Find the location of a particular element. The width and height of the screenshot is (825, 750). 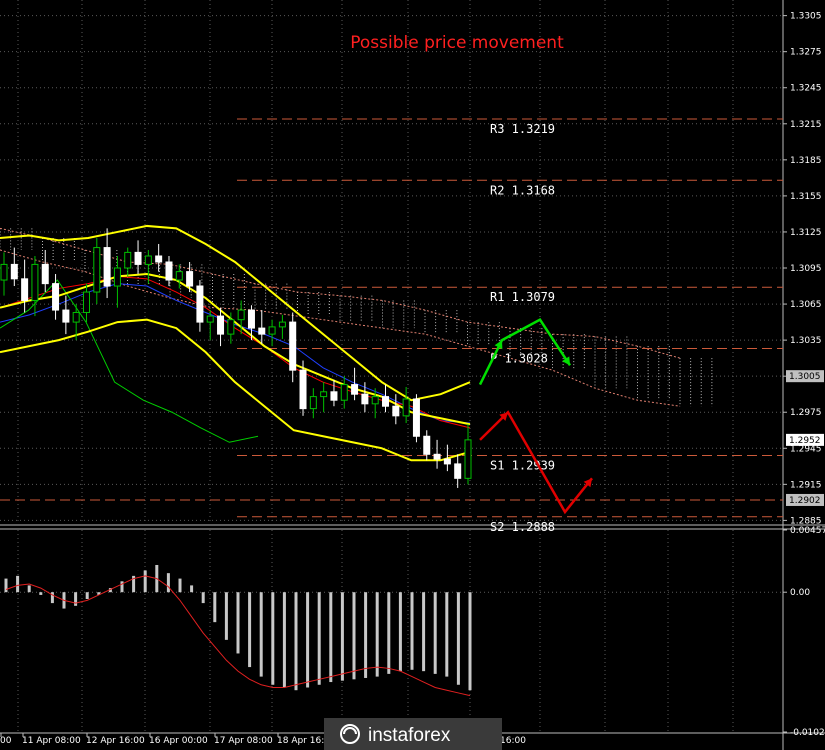

pivot-label-s2: S2 1.2888 is located at coordinates (522, 527).